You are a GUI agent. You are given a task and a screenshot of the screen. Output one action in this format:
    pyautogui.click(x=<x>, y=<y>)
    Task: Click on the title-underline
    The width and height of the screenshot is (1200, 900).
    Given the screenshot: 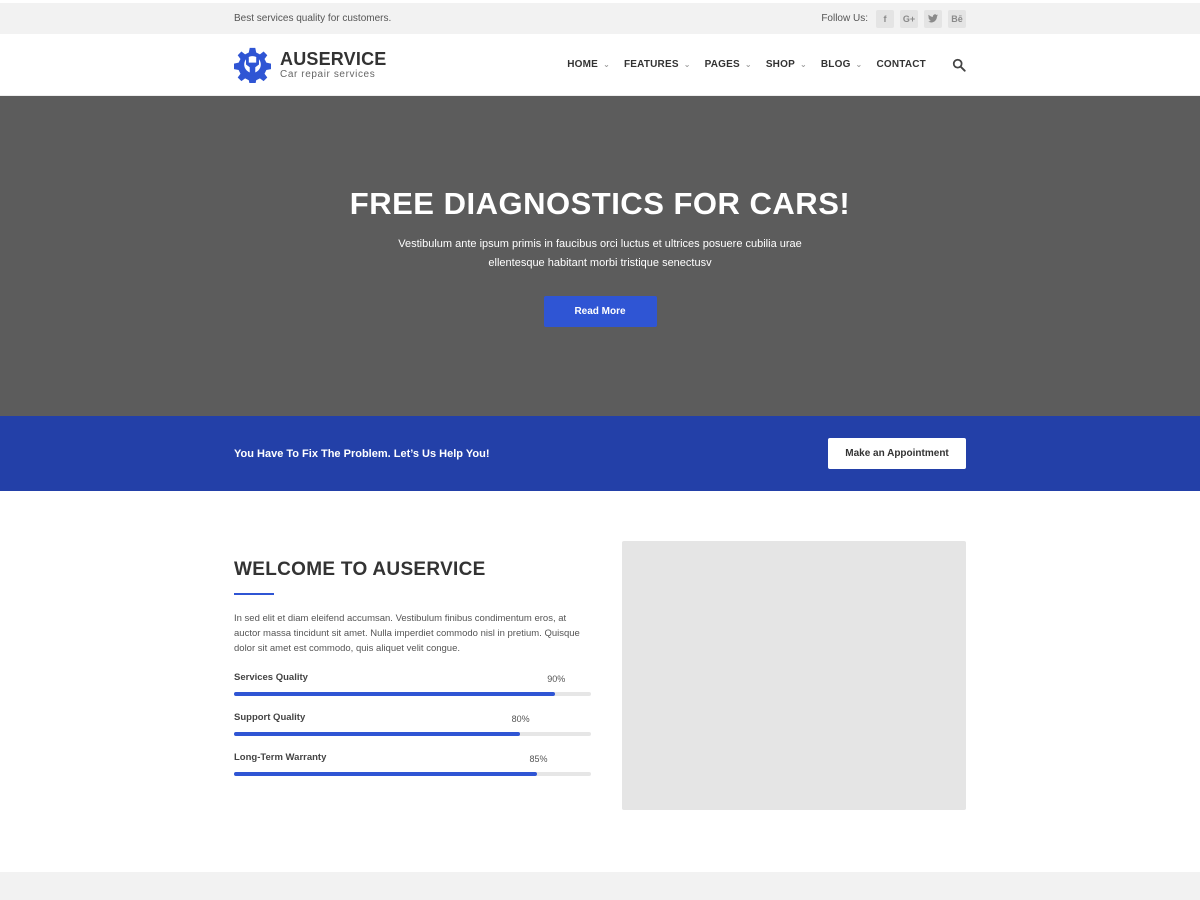 What is the action you would take?
    pyautogui.click(x=254, y=594)
    